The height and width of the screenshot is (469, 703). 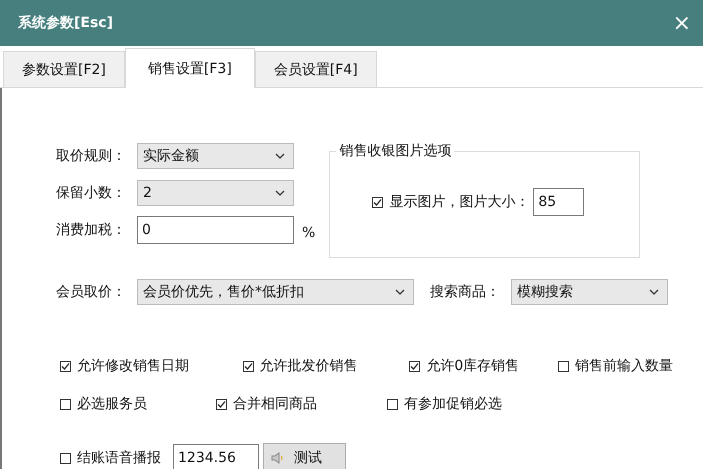 I want to click on decimals-dropdown: 2, so click(x=215, y=193).